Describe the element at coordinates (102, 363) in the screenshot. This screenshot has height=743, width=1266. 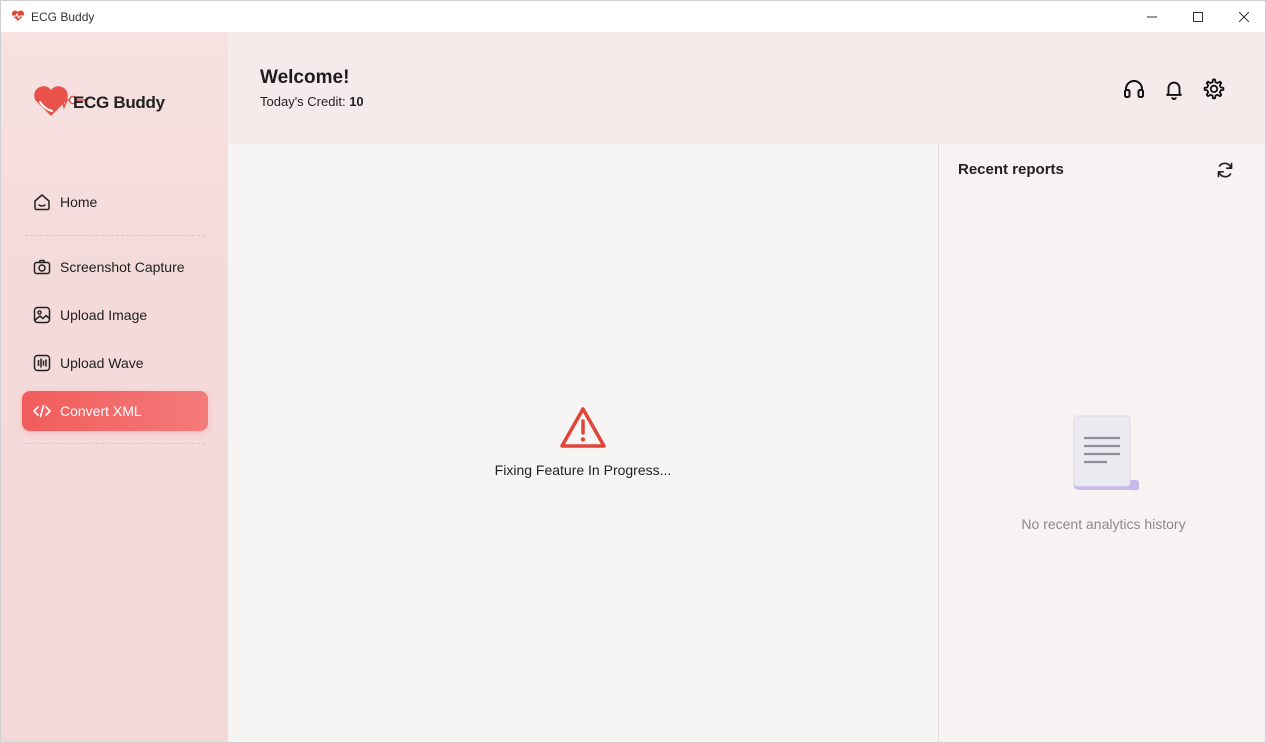
I see `nav-item-label: Upload Wave` at that location.